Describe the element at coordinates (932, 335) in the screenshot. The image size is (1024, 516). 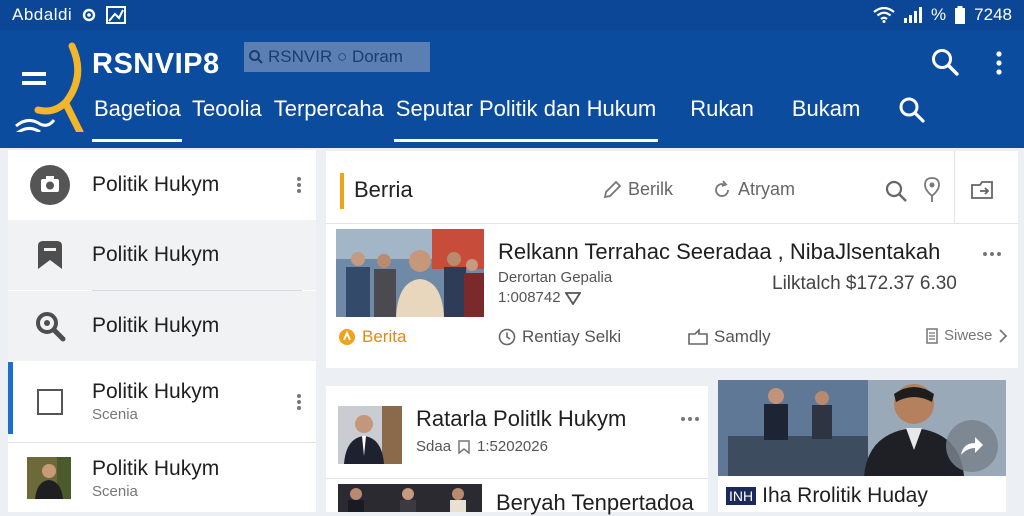
I see `document-icon` at that location.